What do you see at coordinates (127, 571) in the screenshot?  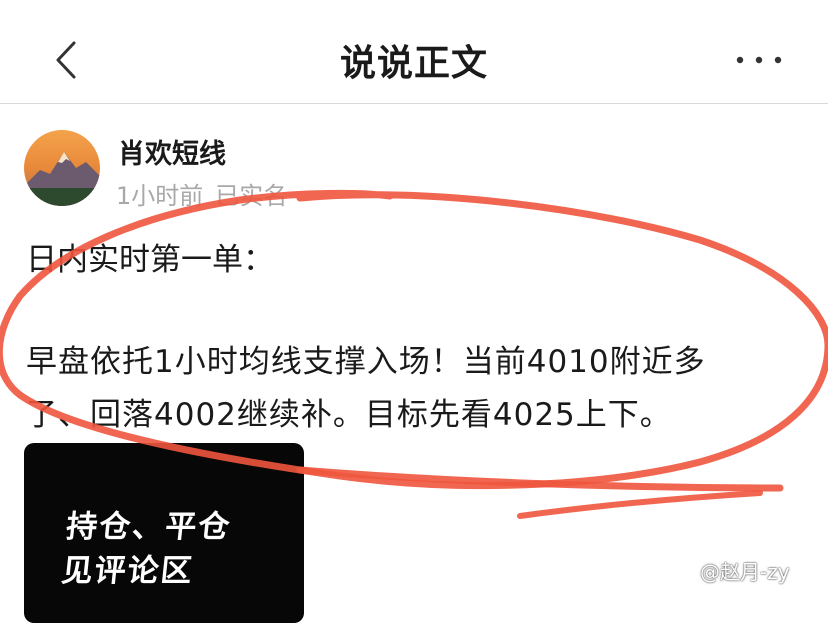 I see `image-caption-line: 见评论区` at bounding box center [127, 571].